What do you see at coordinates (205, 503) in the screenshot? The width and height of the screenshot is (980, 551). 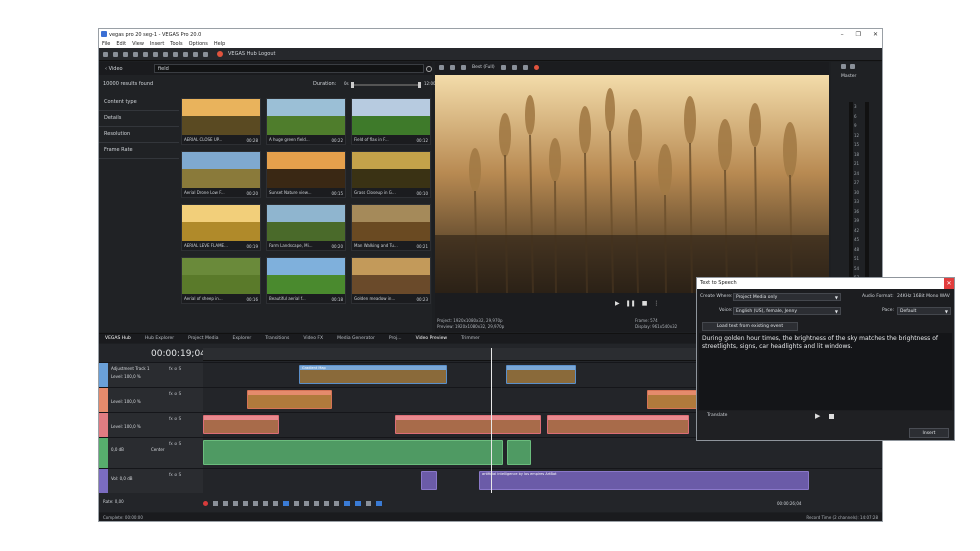 I see `record-button` at bounding box center [205, 503].